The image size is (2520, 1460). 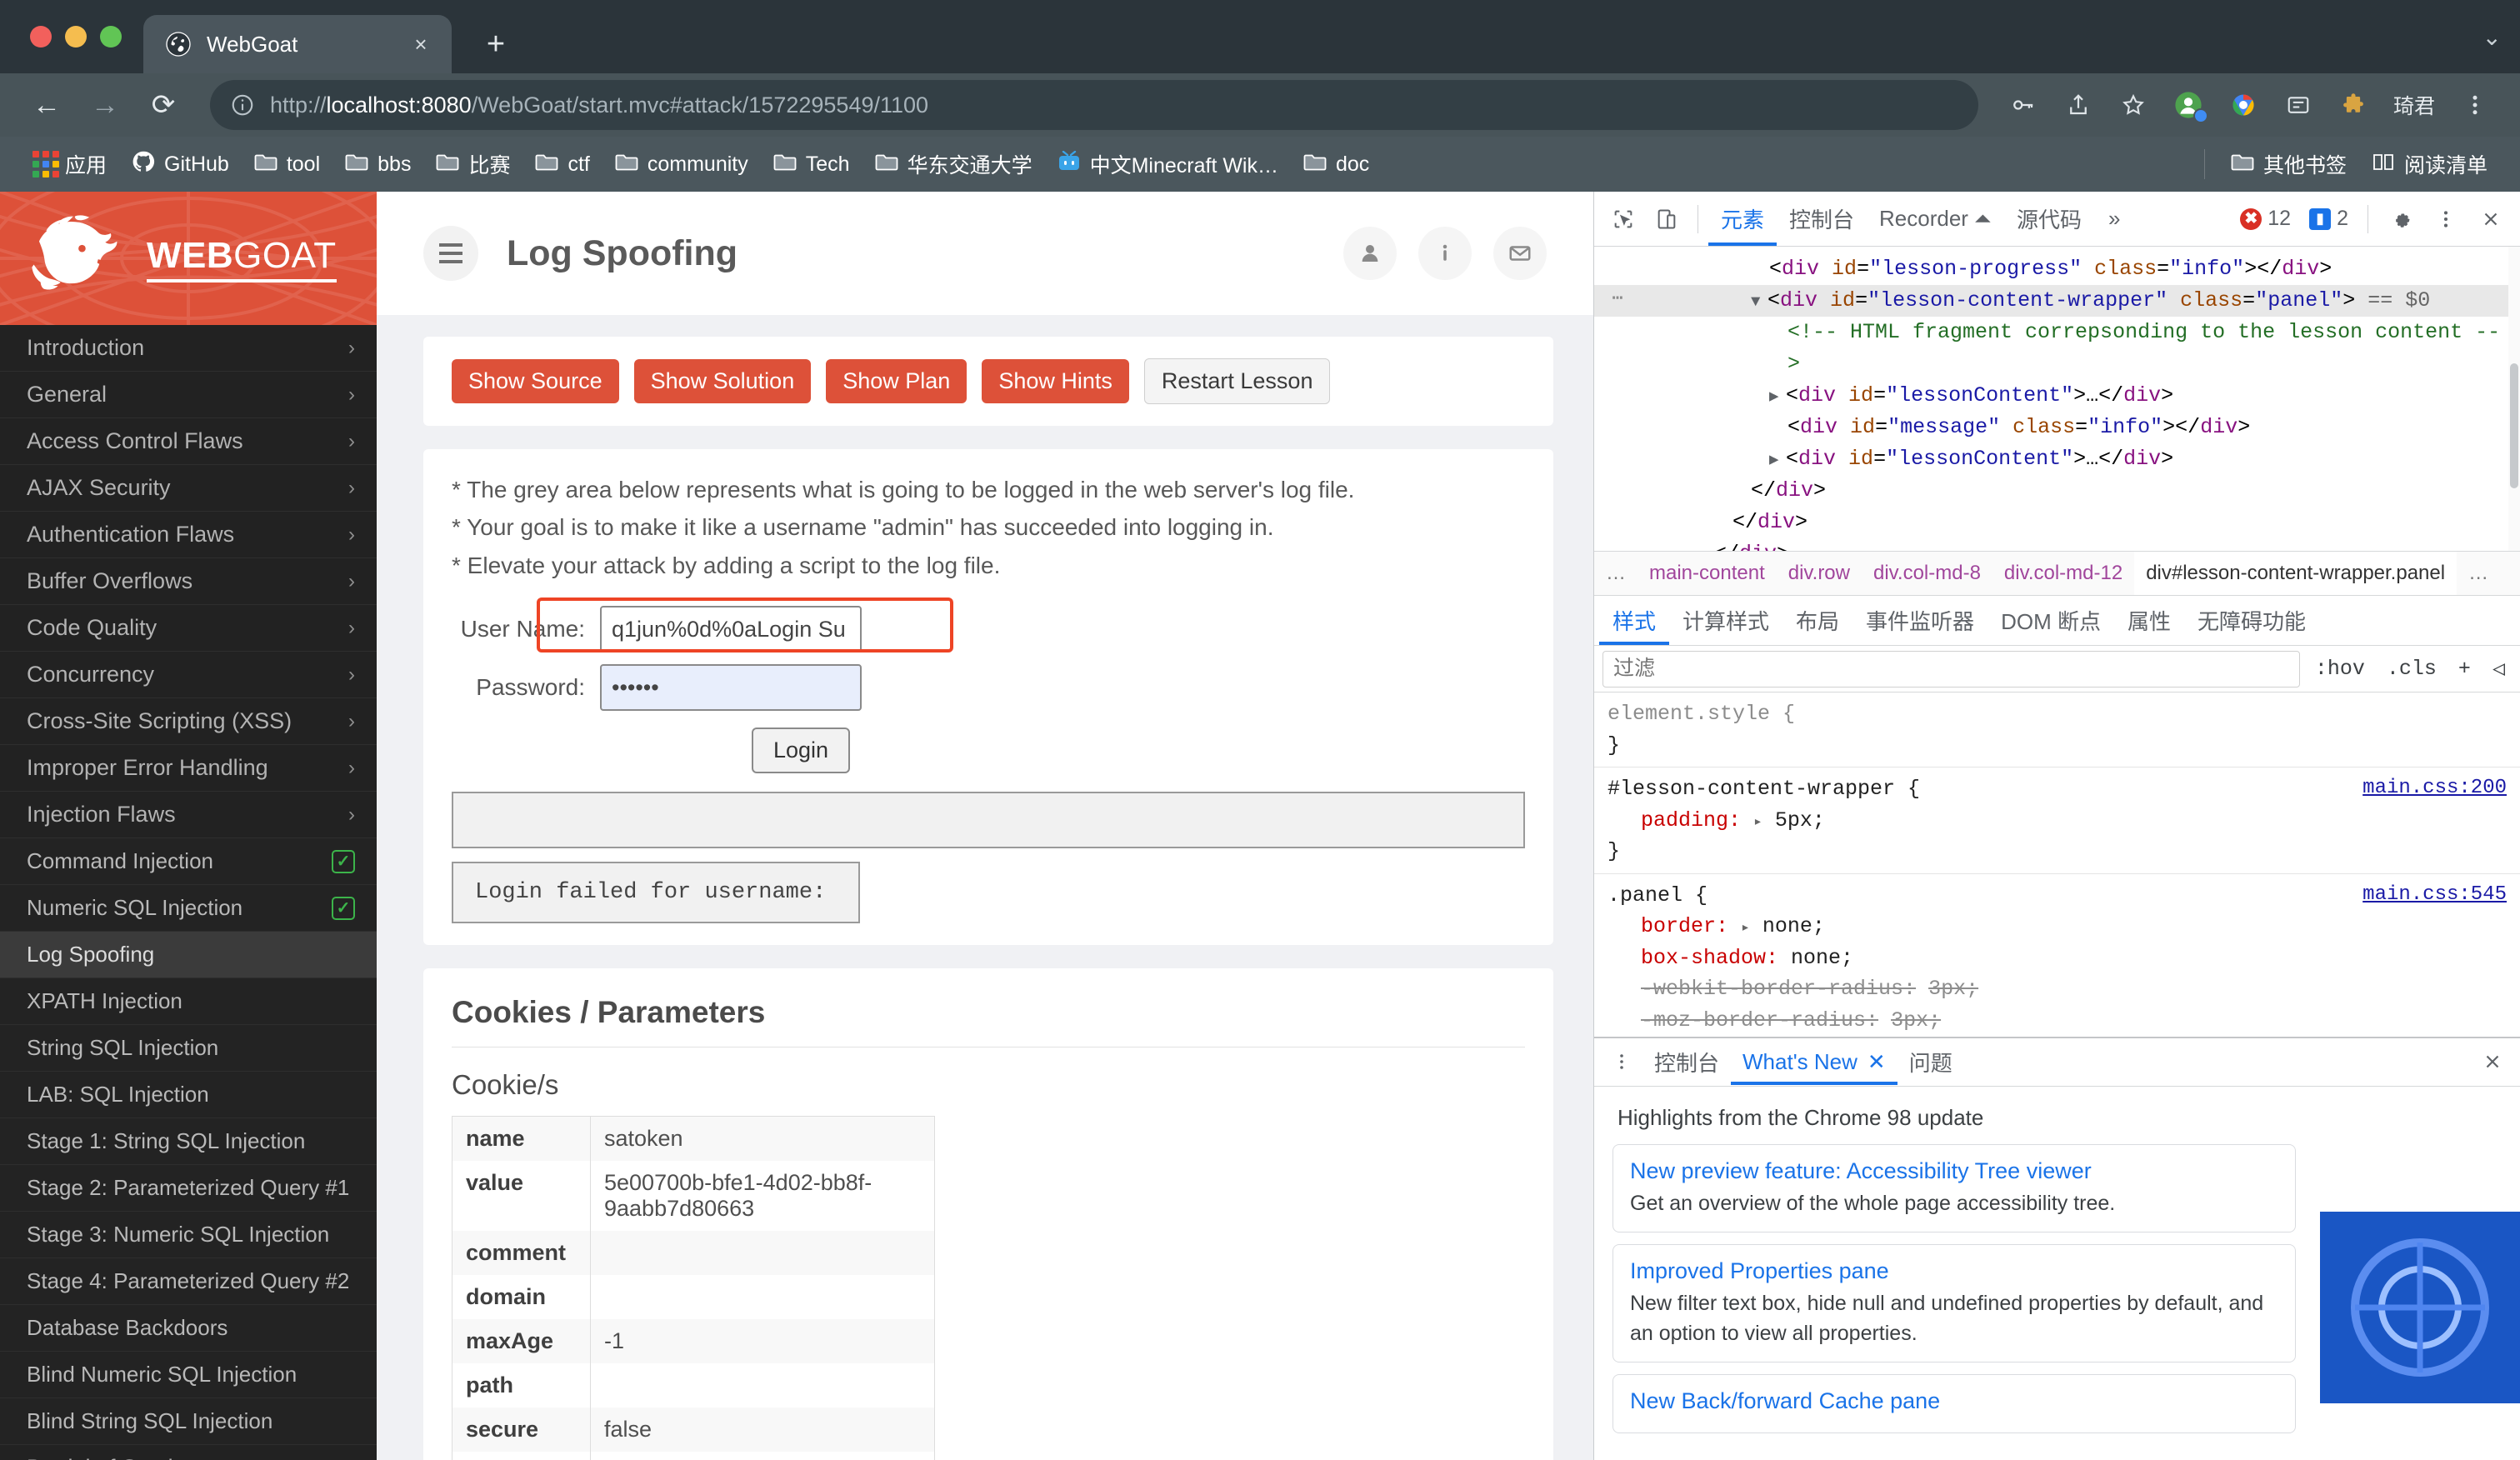 I want to click on bookmark-Tech: Tech, so click(x=811, y=164).